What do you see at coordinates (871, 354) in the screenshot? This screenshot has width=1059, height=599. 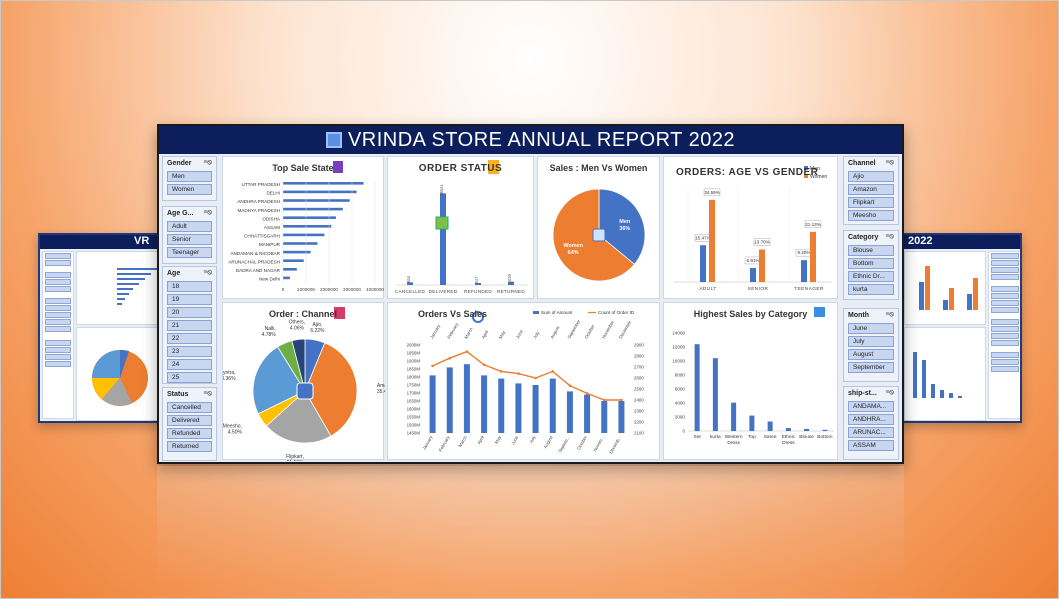 I see `slicer-item-august: August` at bounding box center [871, 354].